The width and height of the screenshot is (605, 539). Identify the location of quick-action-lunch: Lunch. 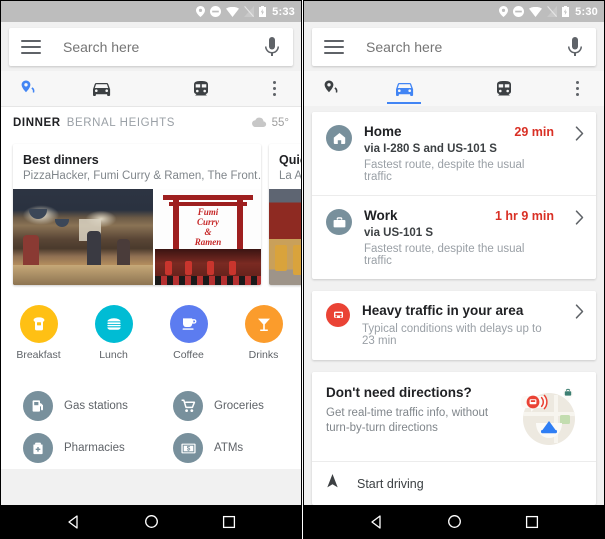
(113, 333).